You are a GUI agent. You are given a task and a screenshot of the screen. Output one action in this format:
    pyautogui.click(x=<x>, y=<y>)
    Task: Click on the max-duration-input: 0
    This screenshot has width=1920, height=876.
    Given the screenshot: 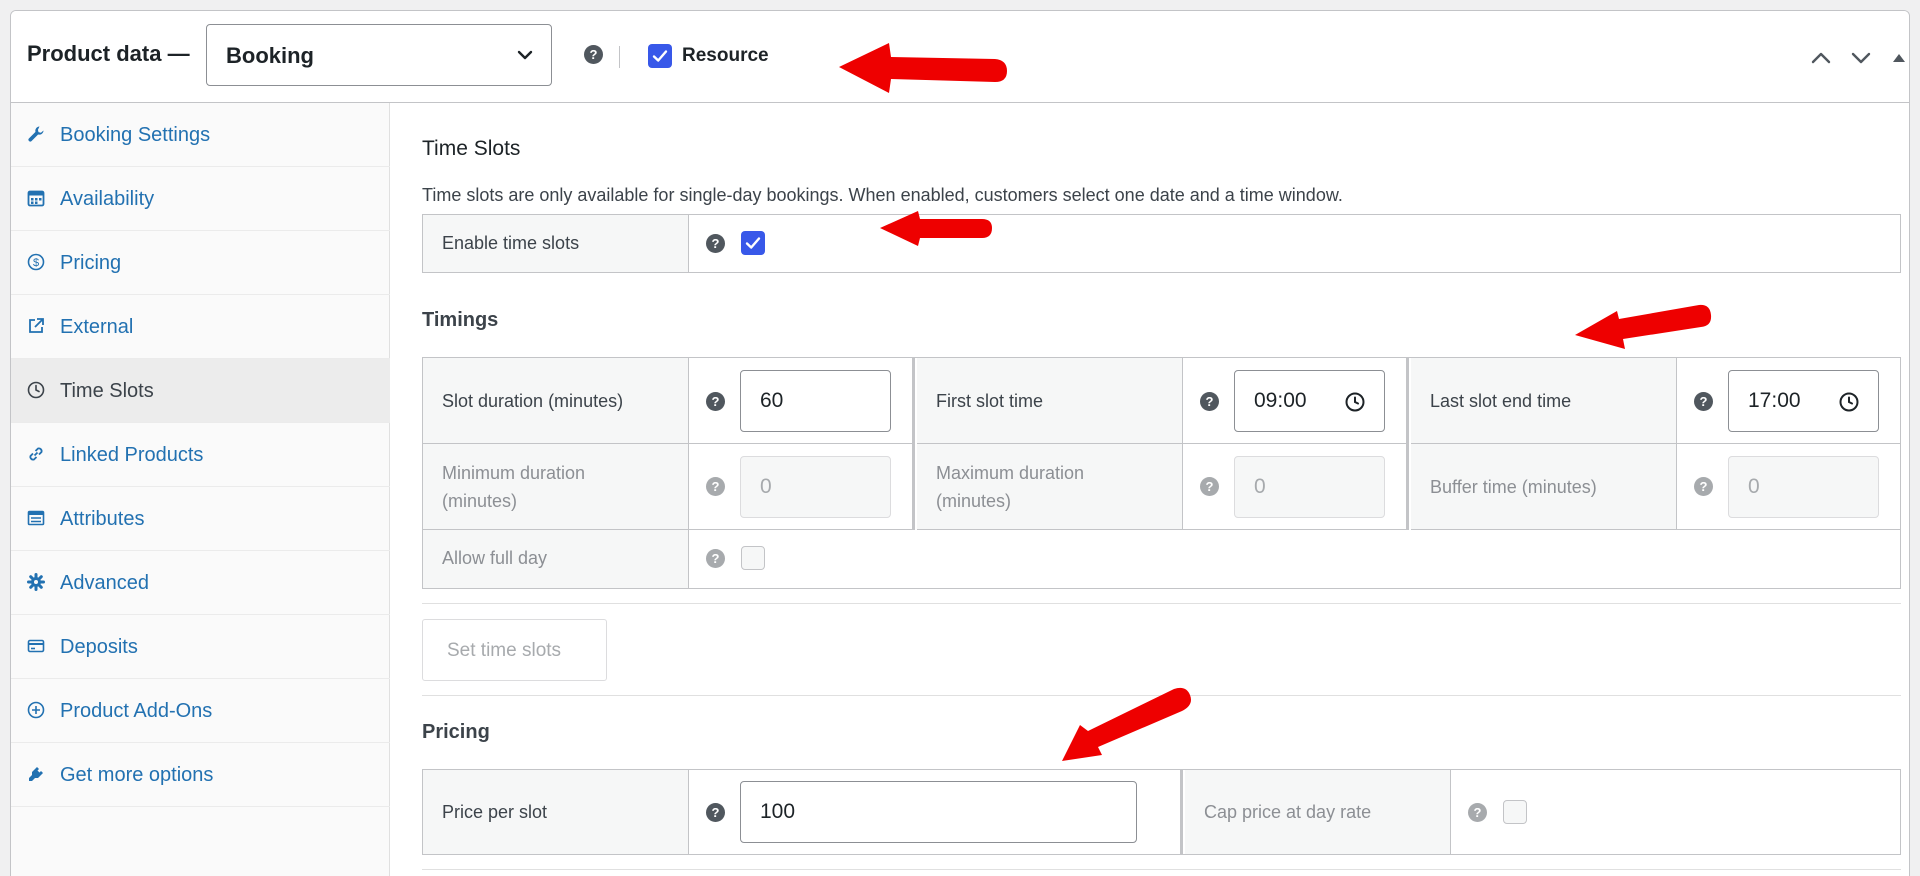 What is the action you would take?
    pyautogui.click(x=1309, y=487)
    